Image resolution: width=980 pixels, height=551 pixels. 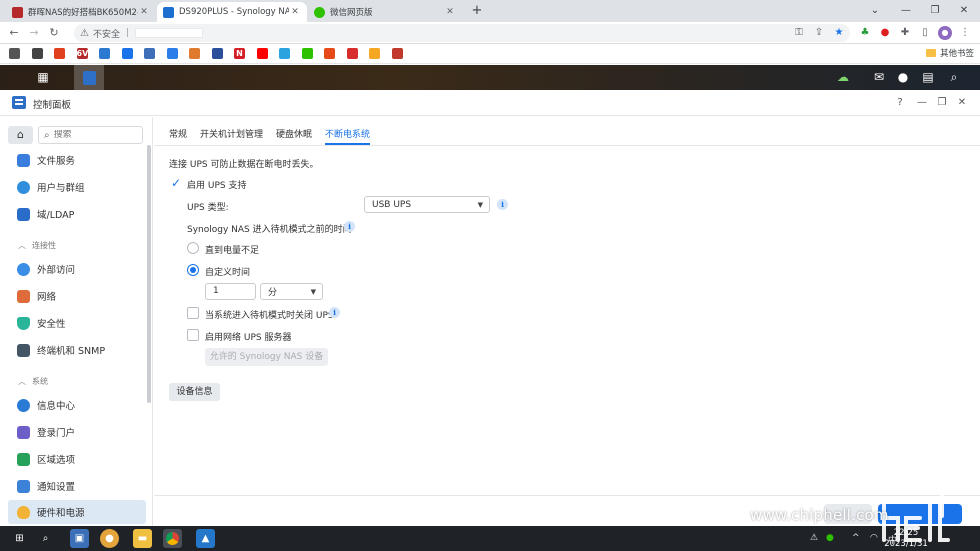 I want to click on search-input, so click(x=91, y=135).